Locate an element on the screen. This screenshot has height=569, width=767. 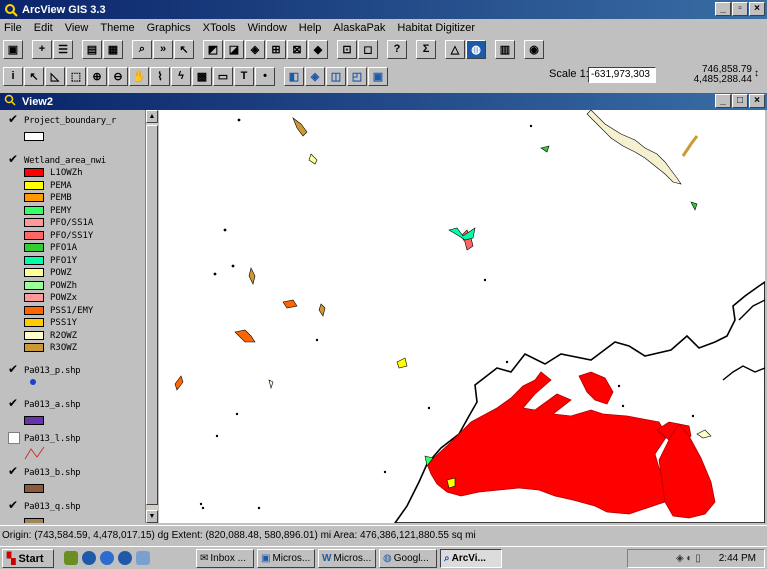
add-theme-button: + is located at coordinates (42, 49).